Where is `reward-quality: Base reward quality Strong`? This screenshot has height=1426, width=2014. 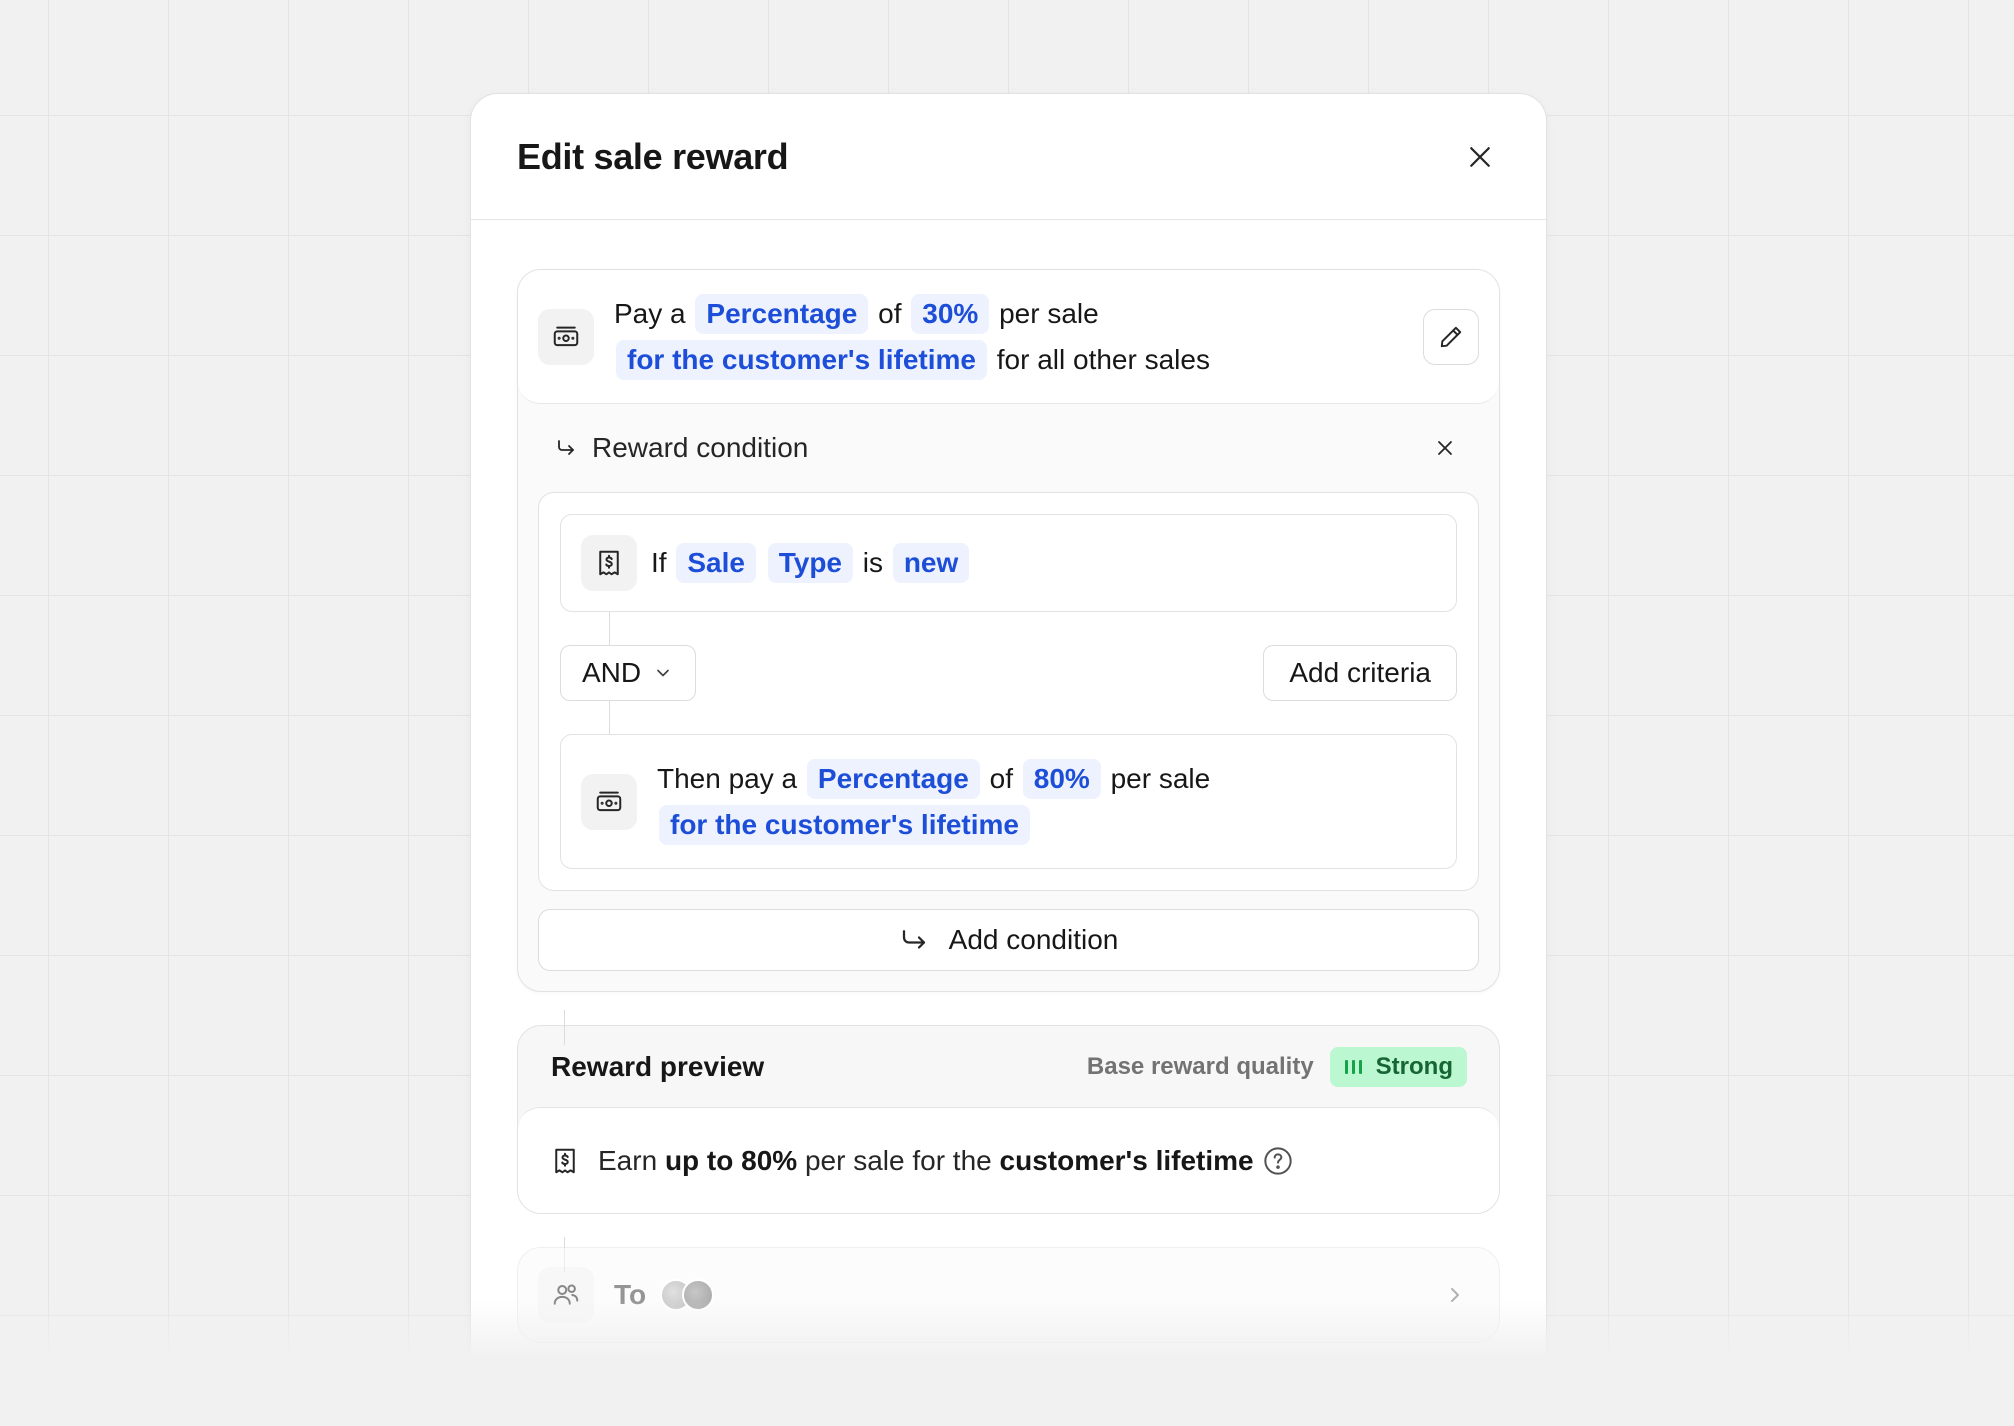
reward-quality: Base reward quality Strong is located at coordinates (1276, 1066).